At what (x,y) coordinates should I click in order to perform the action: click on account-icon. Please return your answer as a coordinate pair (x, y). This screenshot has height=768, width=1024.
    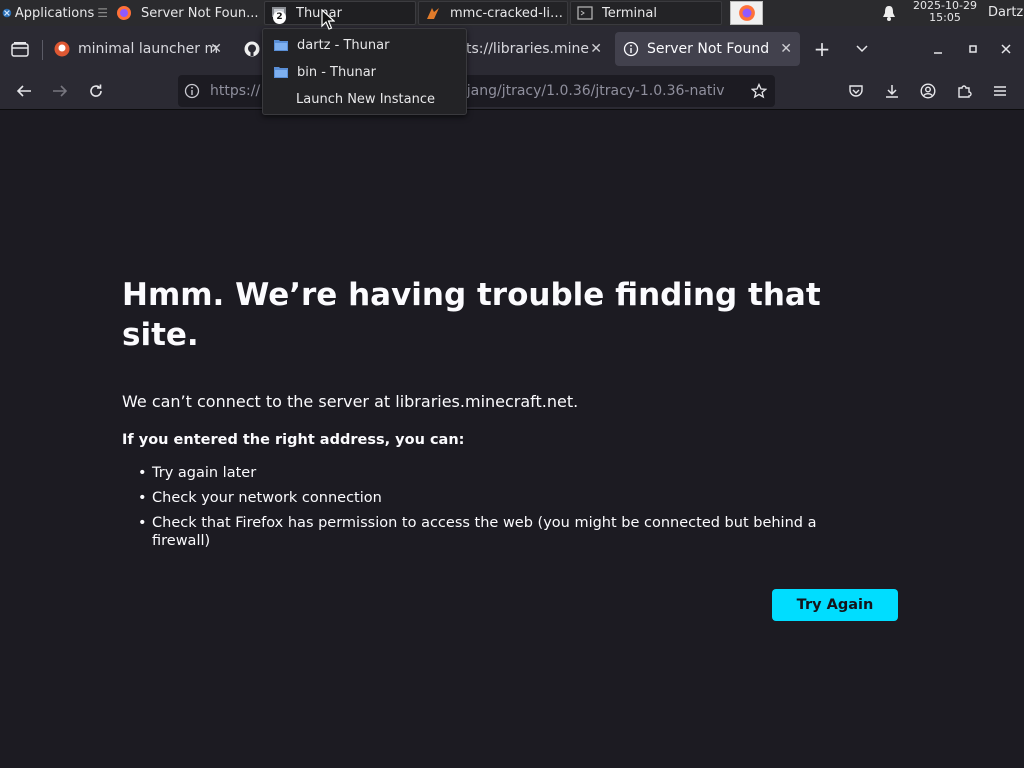
    Looking at the image, I should click on (928, 91).